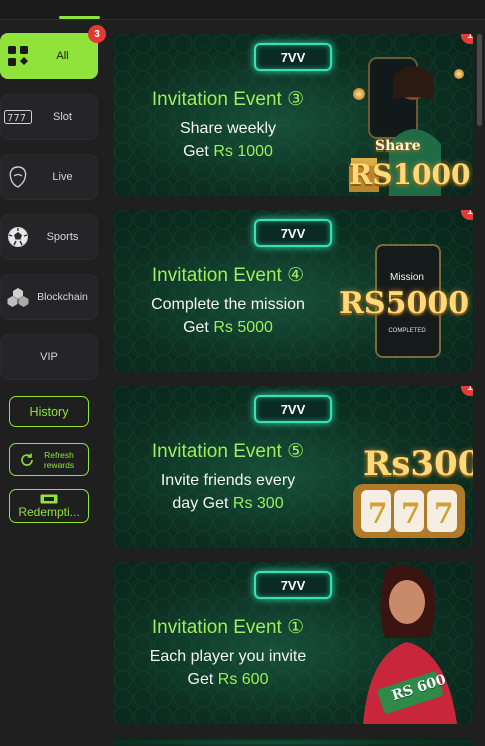  I want to click on notification-badge: 3, so click(97, 34).